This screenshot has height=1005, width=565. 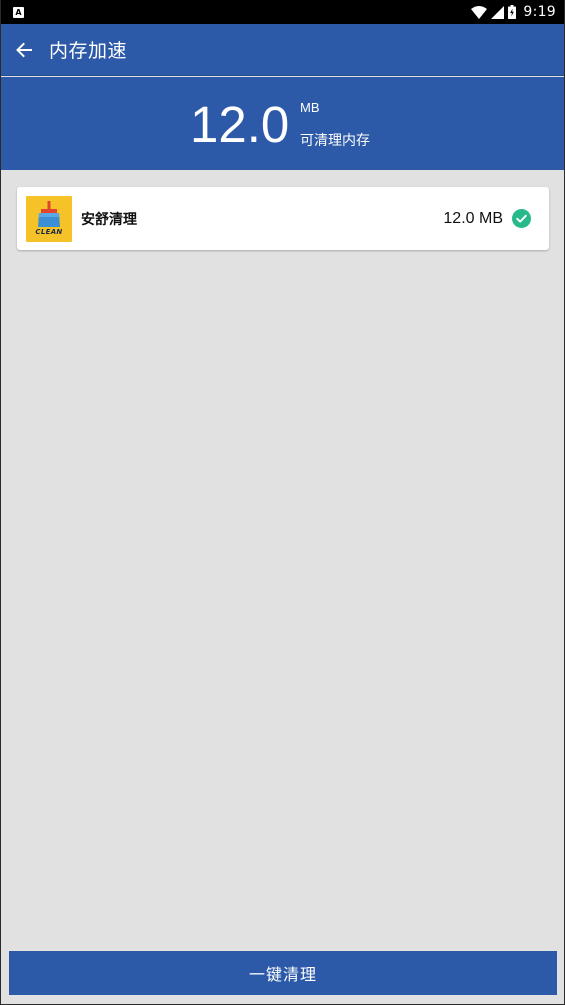 I want to click on list-item: CLEAN 安舒清理 12.0 MB, so click(x=283, y=218).